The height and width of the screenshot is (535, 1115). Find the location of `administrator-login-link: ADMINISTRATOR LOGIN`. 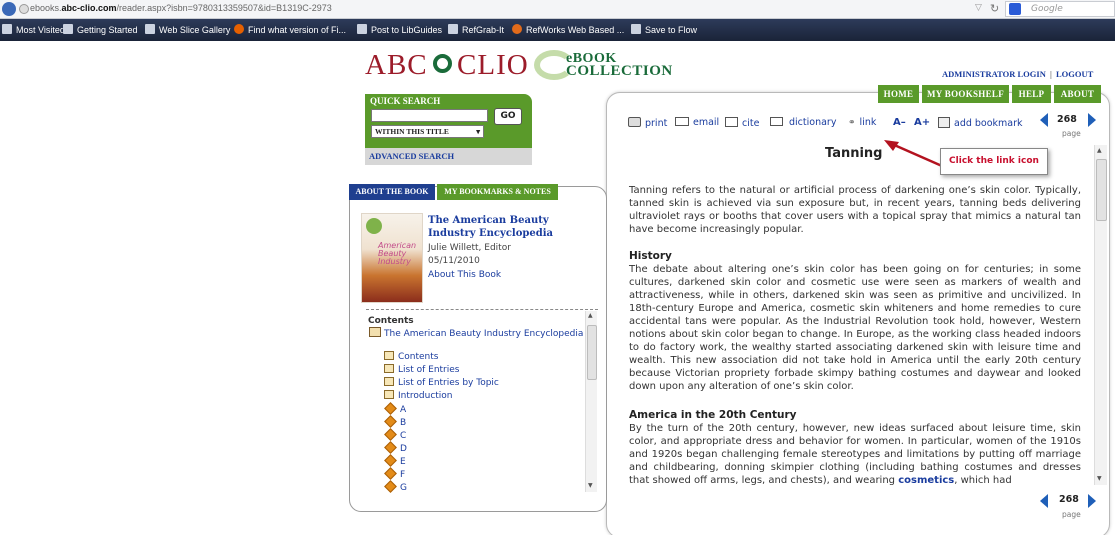

administrator-login-link: ADMINISTRATOR LOGIN is located at coordinates (994, 74).